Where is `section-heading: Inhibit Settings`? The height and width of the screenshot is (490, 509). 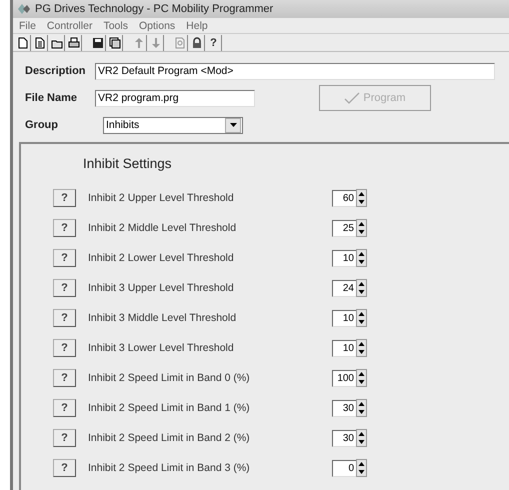
section-heading: Inhibit Settings is located at coordinates (128, 163).